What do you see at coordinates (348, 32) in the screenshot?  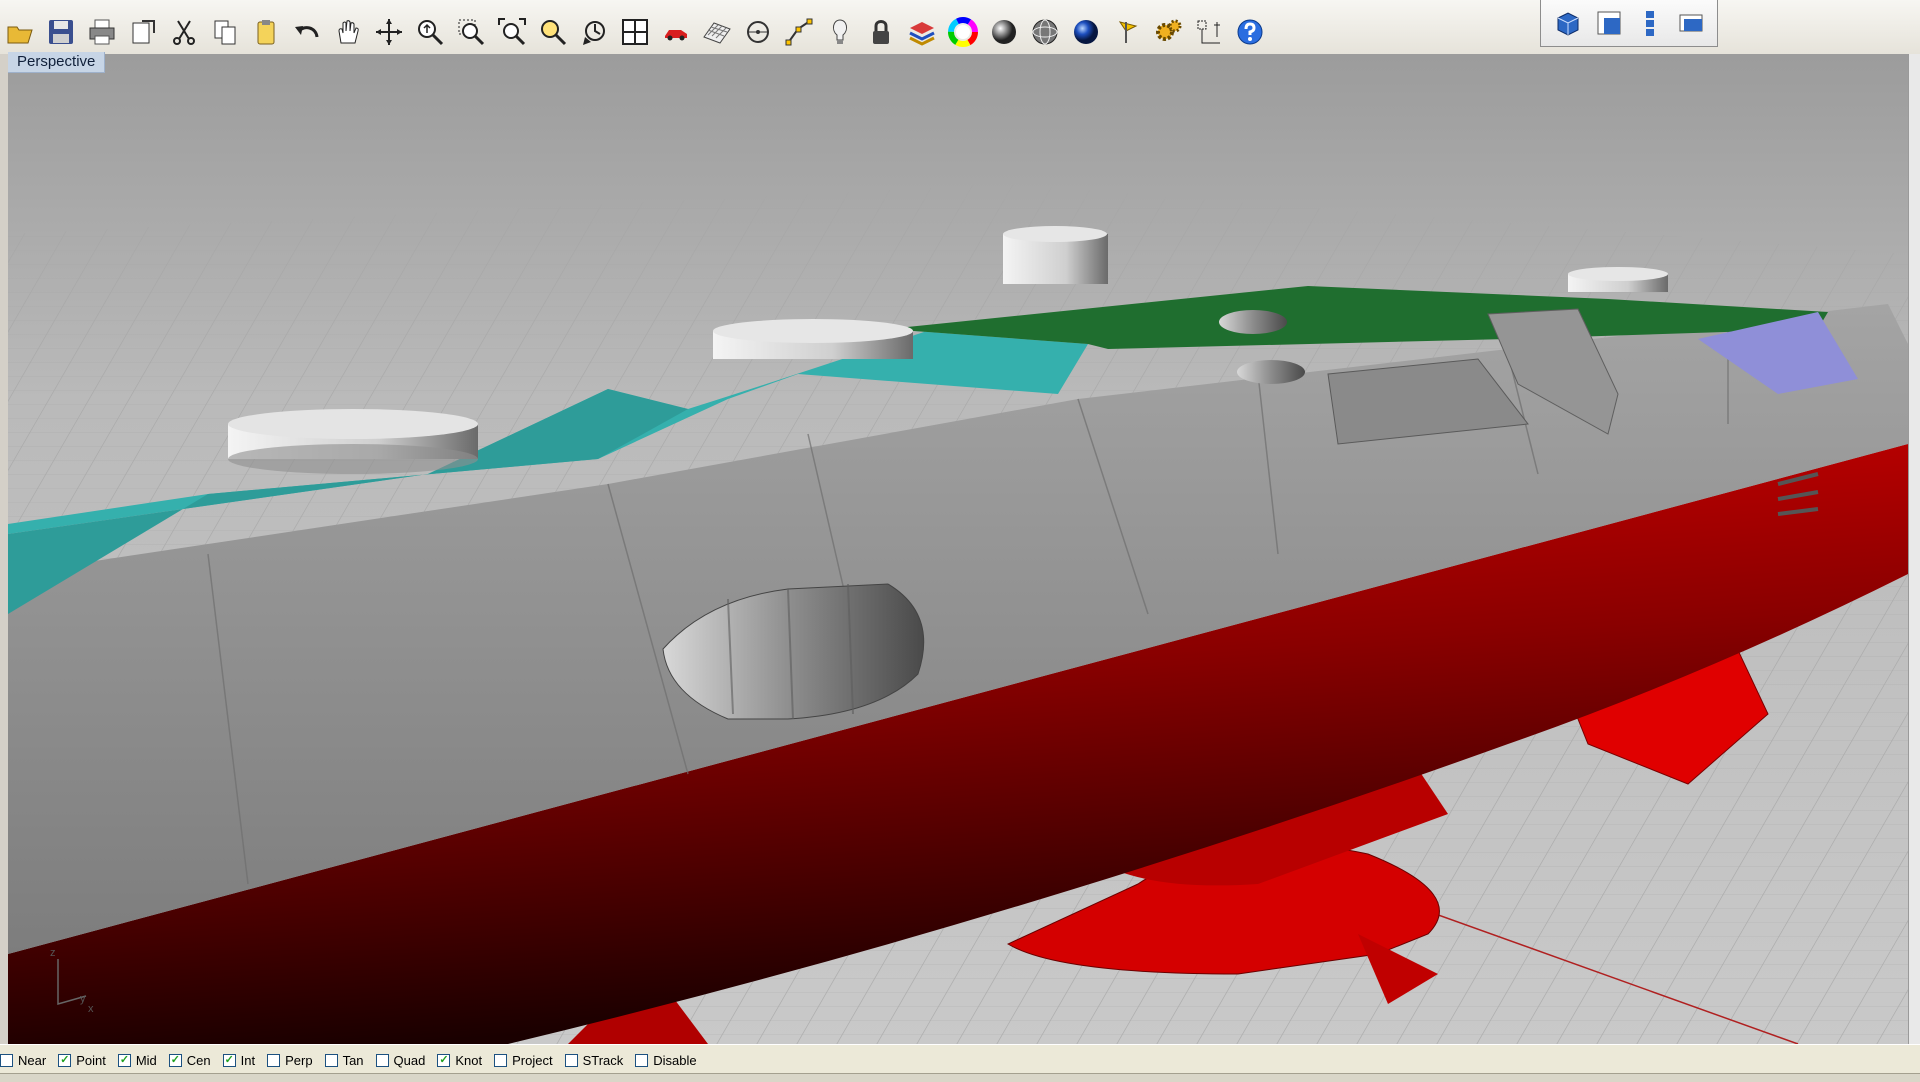 I see `pan-icon` at bounding box center [348, 32].